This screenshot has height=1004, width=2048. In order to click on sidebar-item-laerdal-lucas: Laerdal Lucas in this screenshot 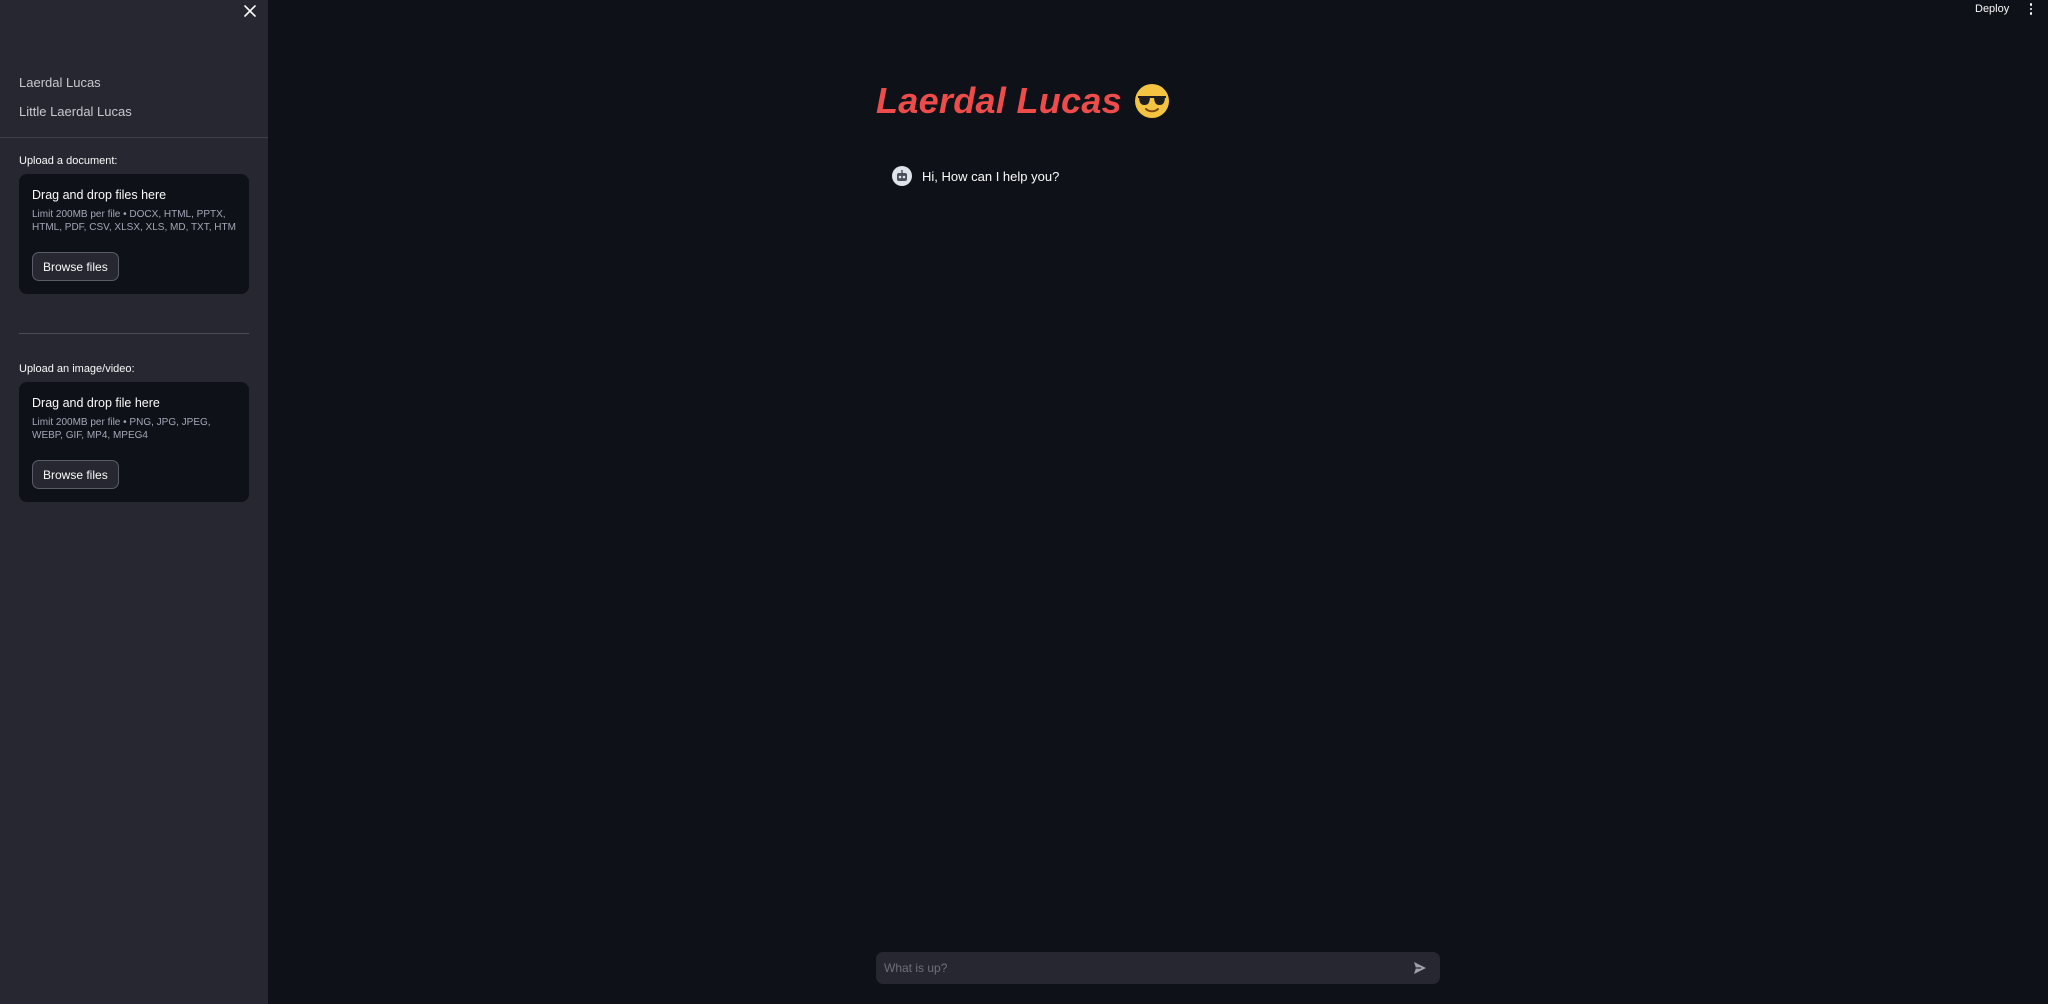, I will do `click(60, 82)`.